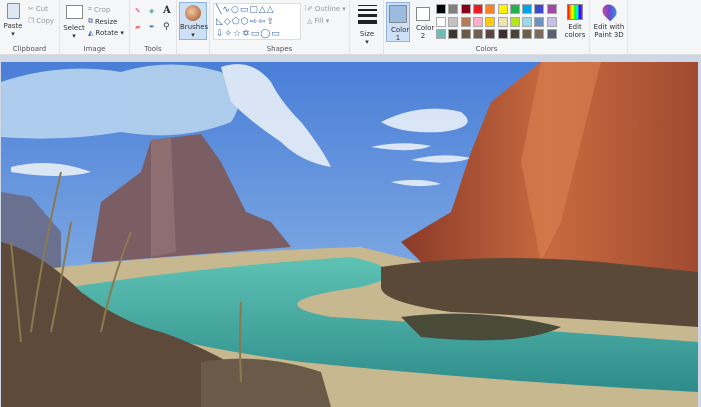 The width and height of the screenshot is (701, 407). I want to click on text-icon: A, so click(167, 10).